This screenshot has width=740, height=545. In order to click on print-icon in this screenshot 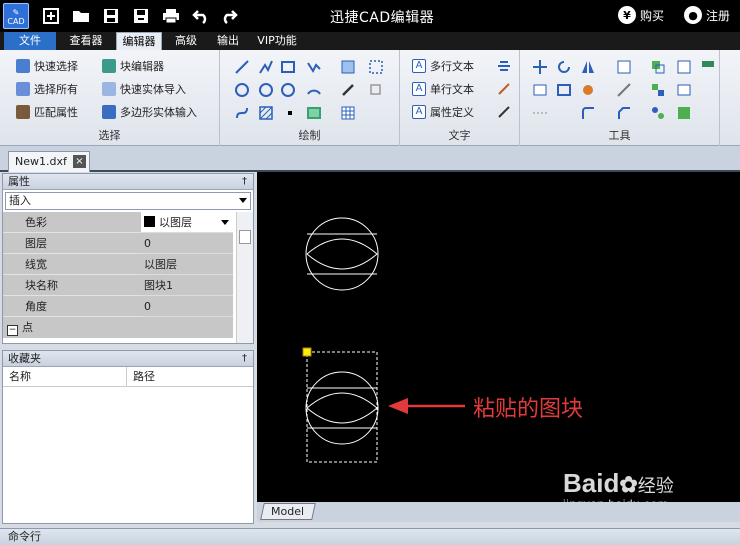, I will do `click(171, 16)`.